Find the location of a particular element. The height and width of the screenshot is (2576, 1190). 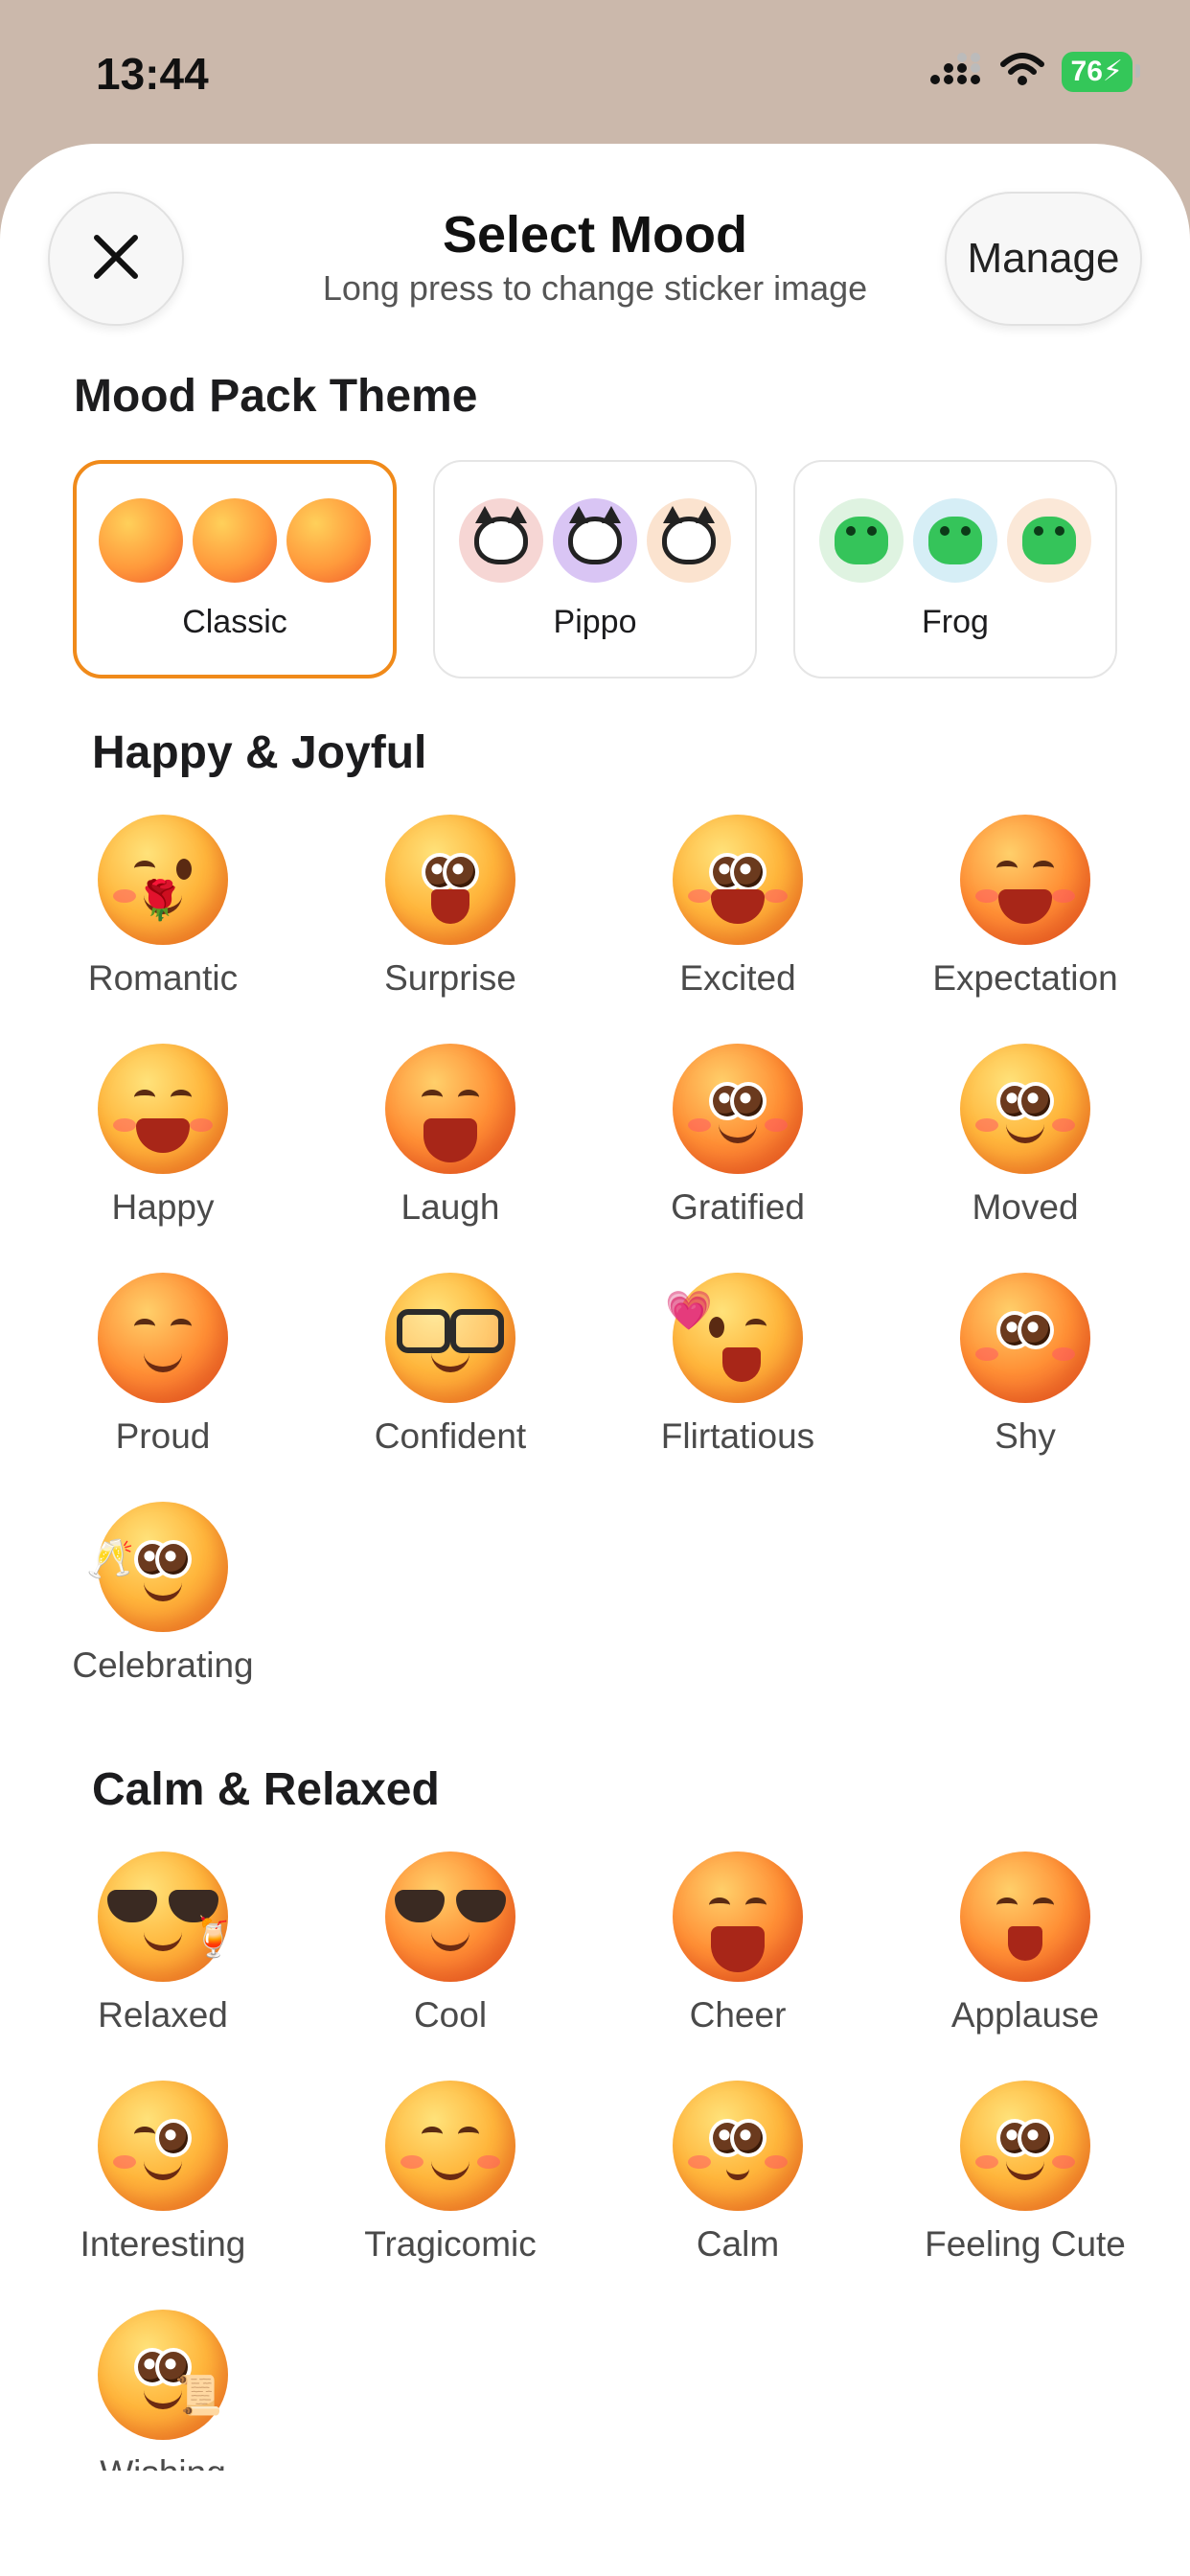

mood-label: Cheer is located at coordinates (738, 2015).